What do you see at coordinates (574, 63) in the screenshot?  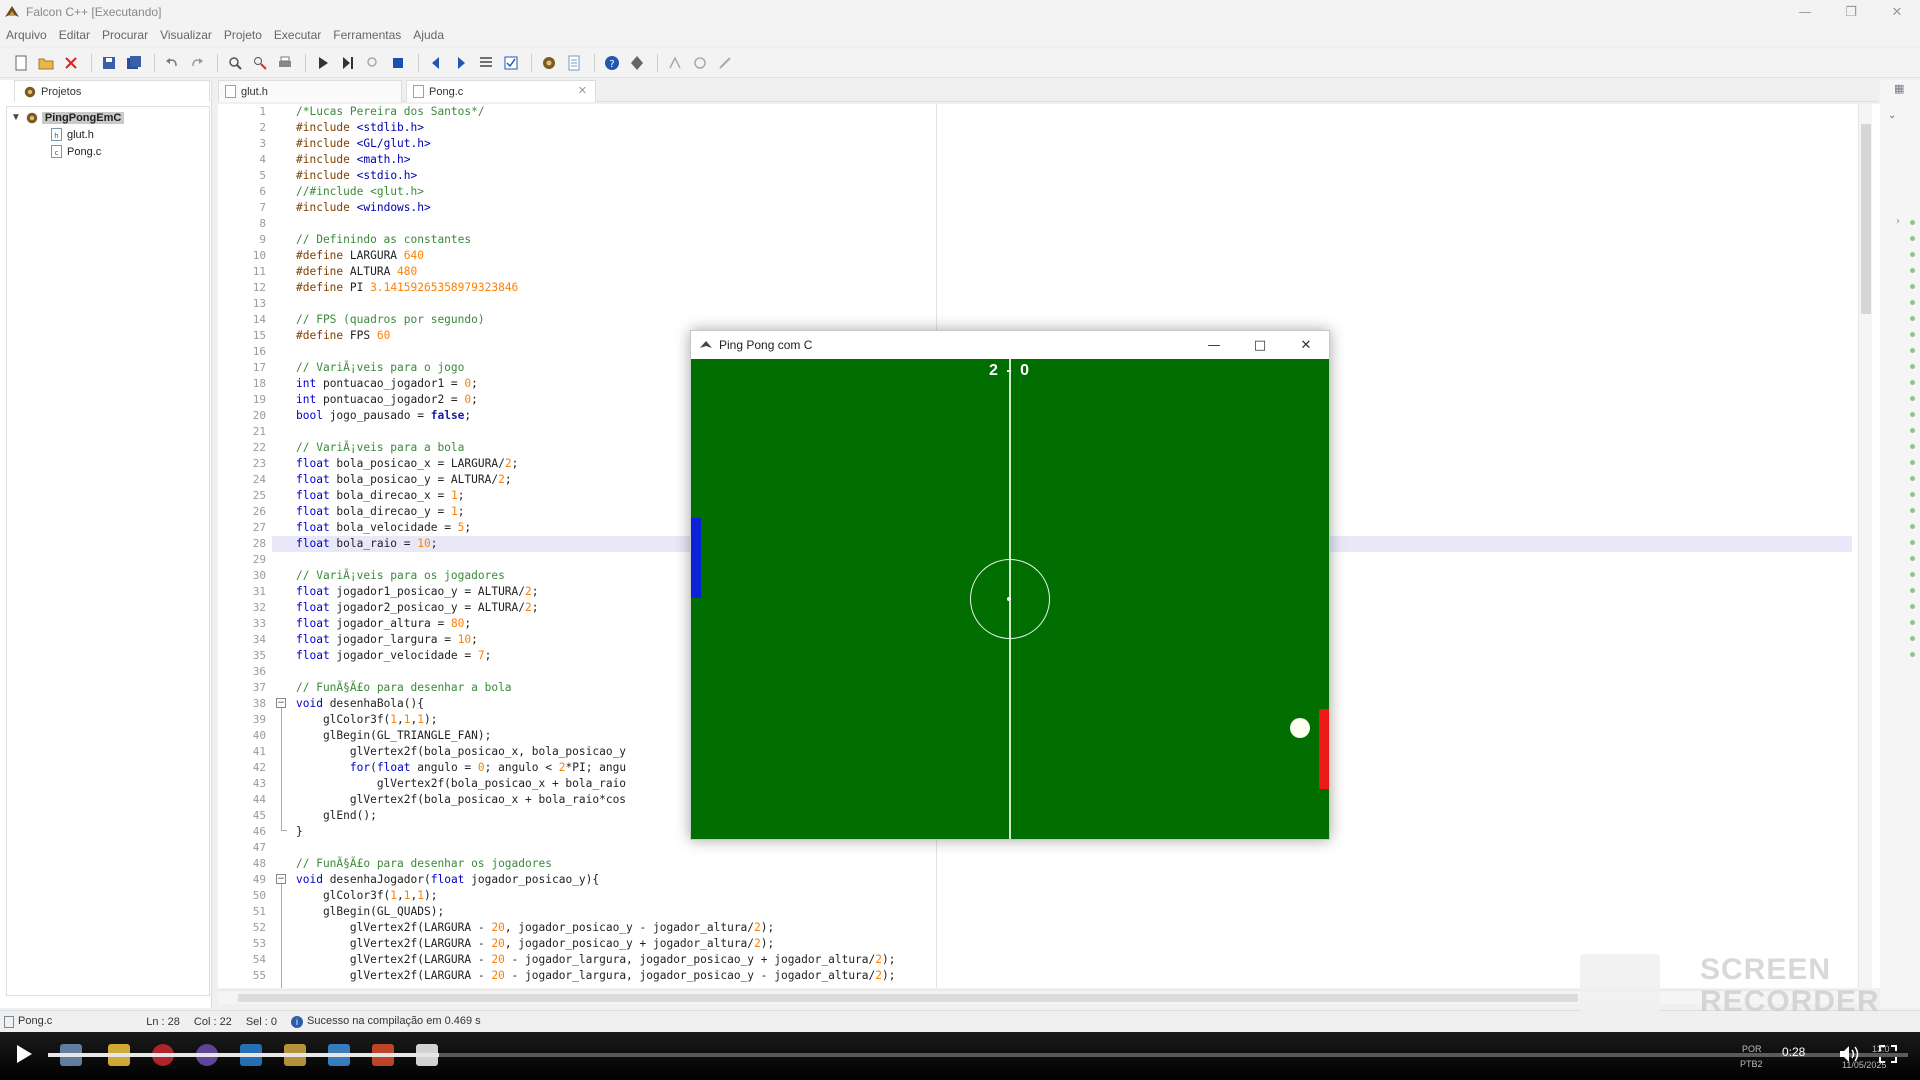 I see `document-icon` at bounding box center [574, 63].